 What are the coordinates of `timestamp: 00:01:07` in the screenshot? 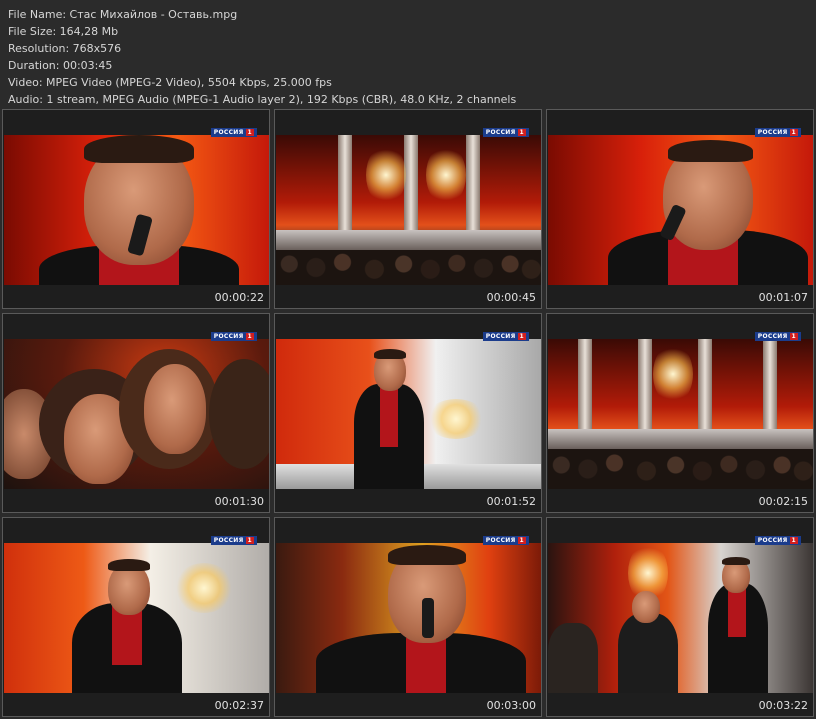 It's located at (783, 297).